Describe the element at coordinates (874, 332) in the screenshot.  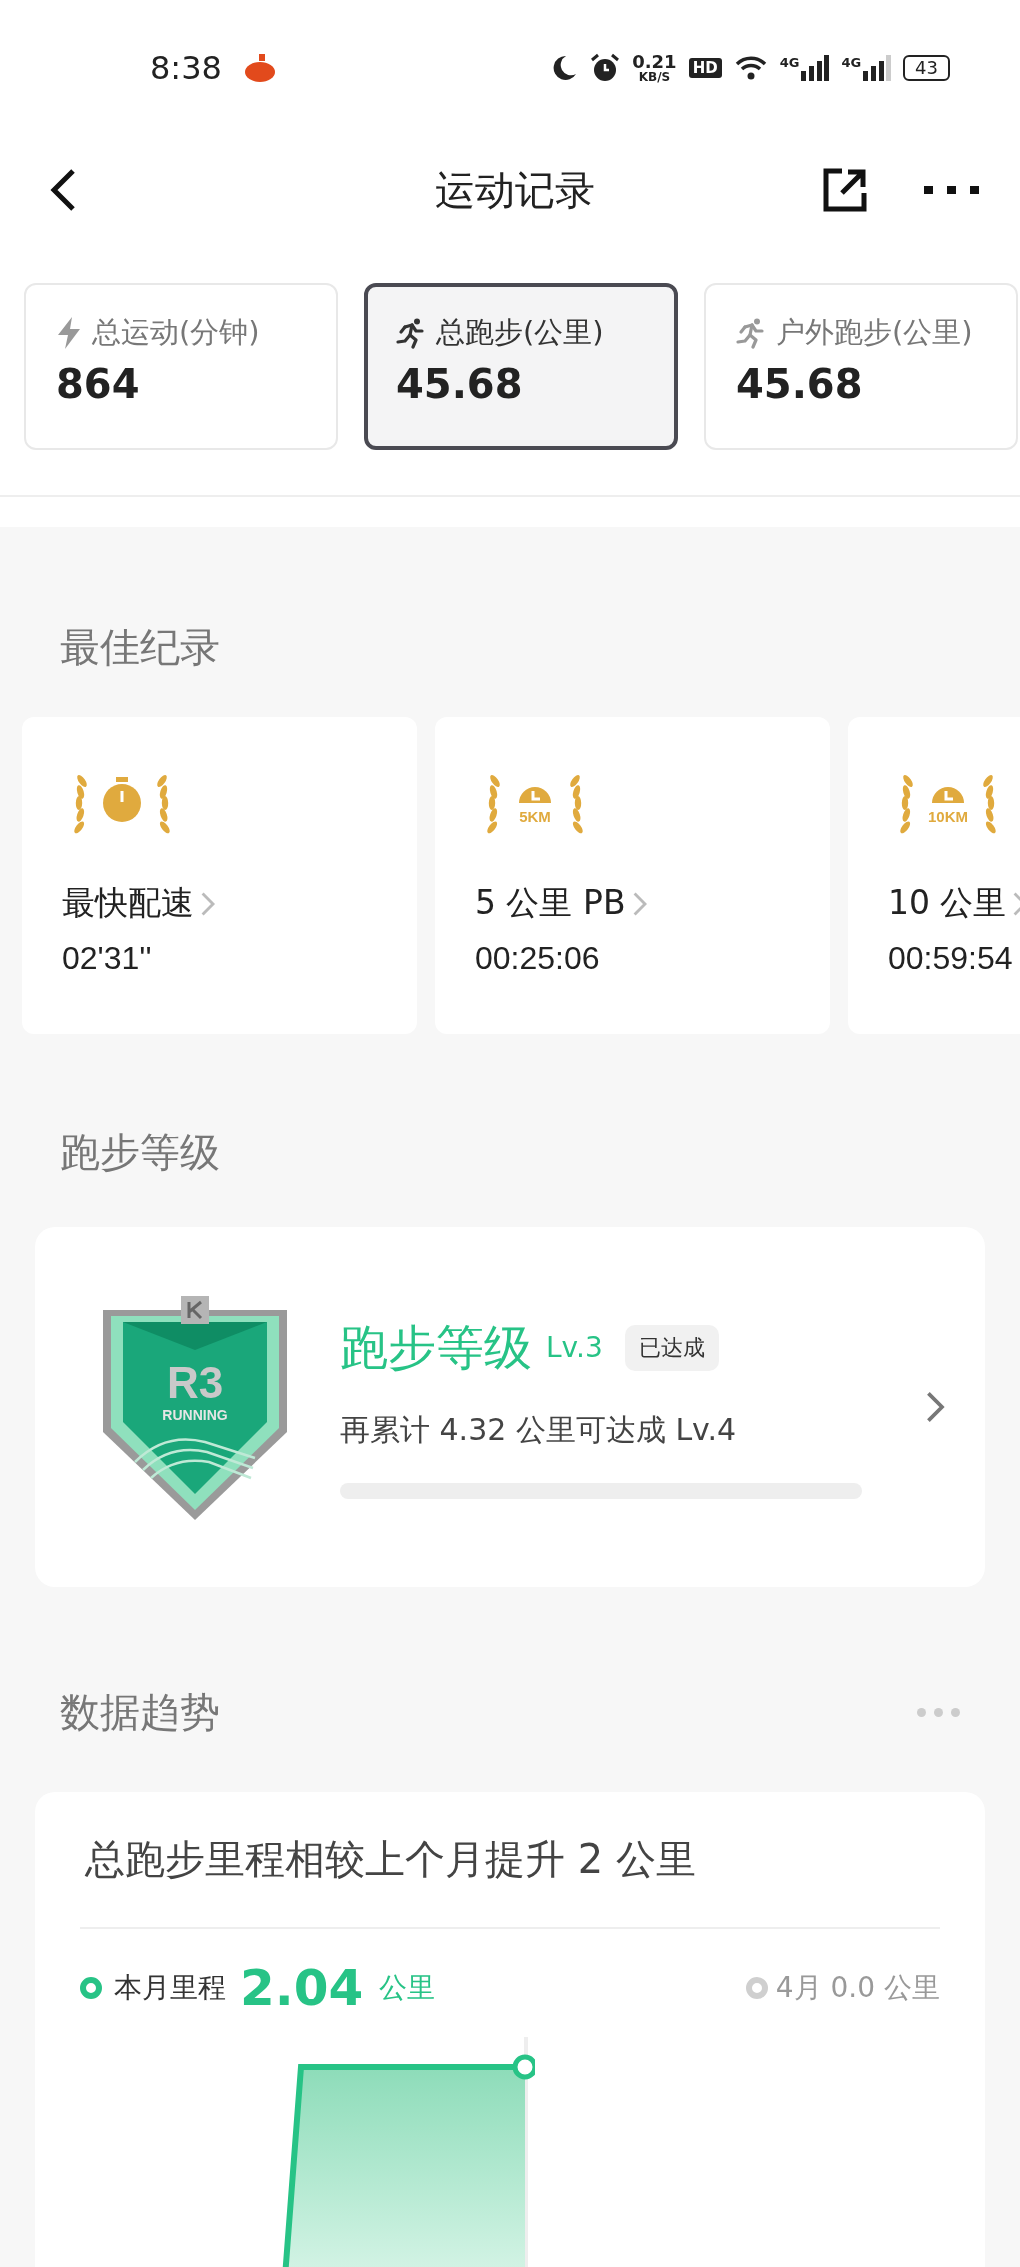
I see `tab-label: 户外跑步(公里)` at that location.